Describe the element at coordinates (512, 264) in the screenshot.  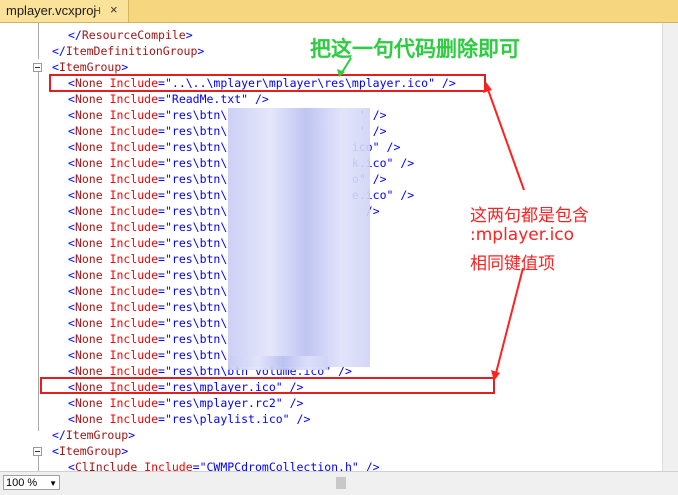
I see `side-note-line-3: 相同键值项` at that location.